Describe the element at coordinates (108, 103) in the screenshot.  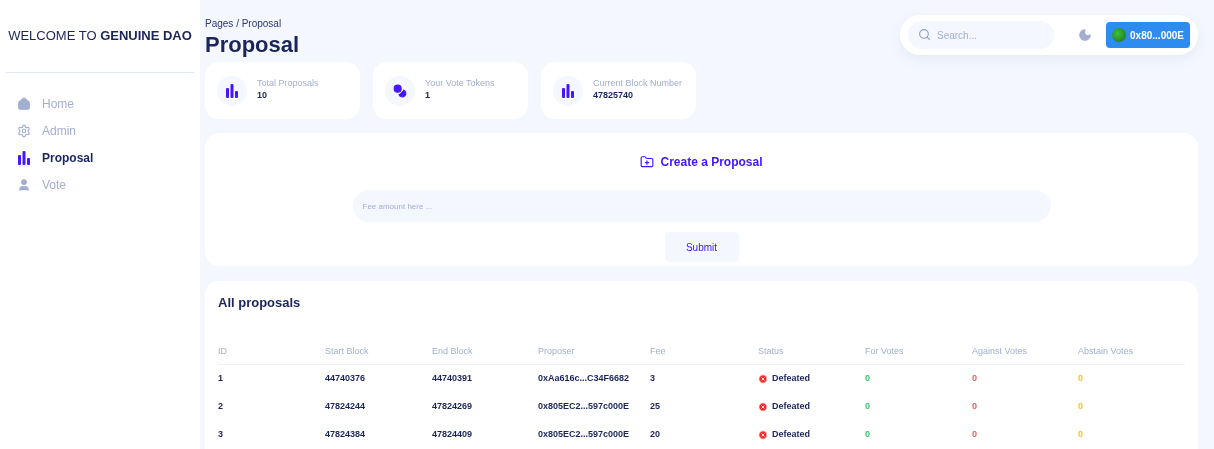
I see `nav-item: Home` at that location.